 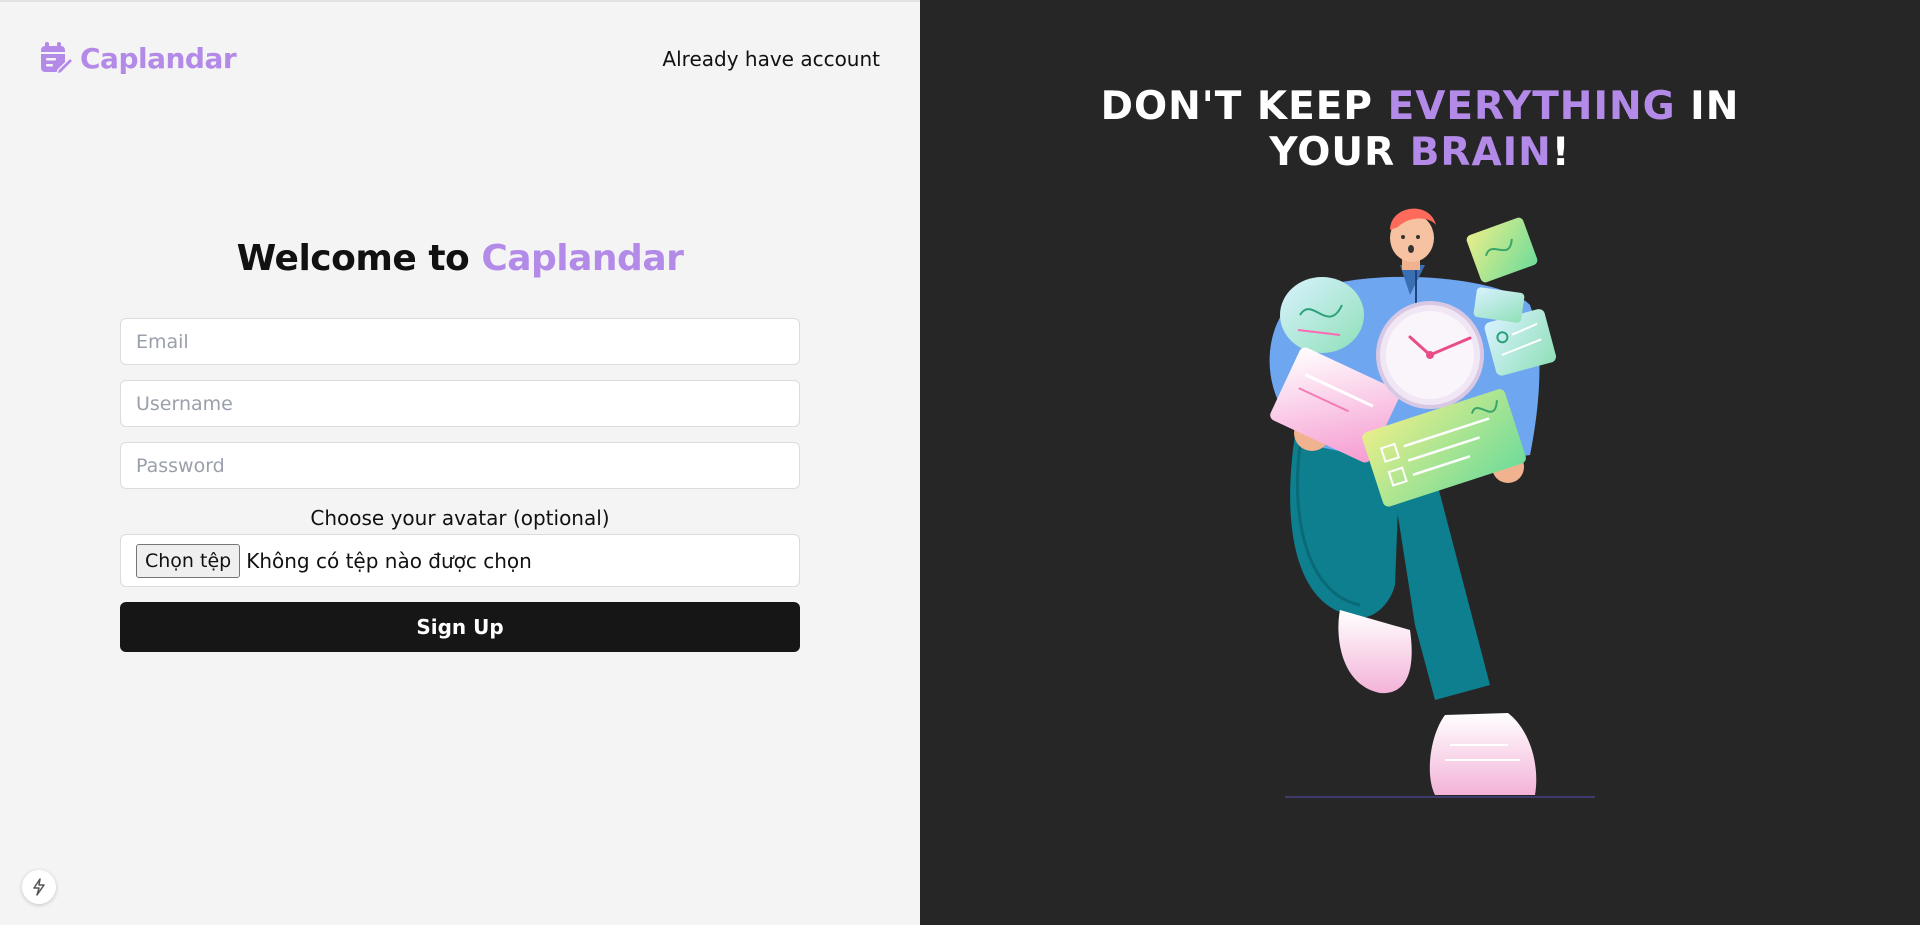 I want to click on avatar-file-input: Chọn tệp Không có tệp nào được chọn, so click(x=460, y=560).